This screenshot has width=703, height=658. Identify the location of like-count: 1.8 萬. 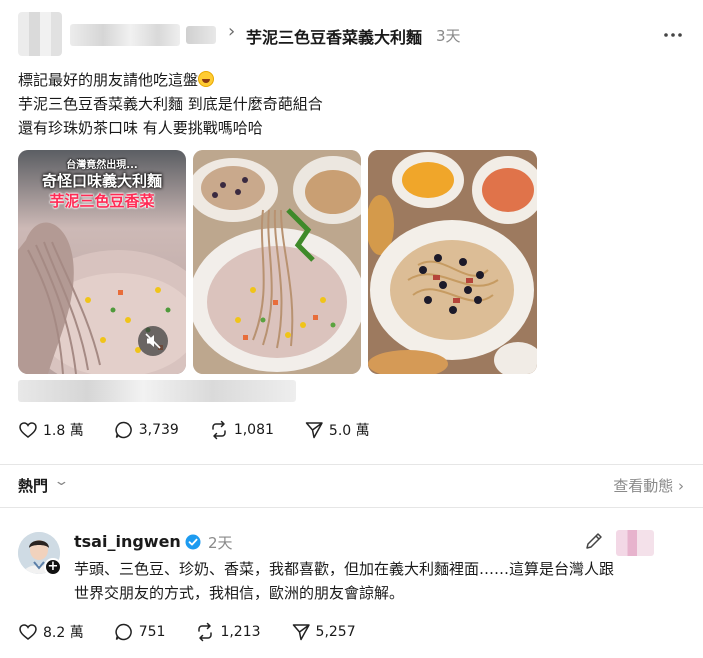
(63, 431).